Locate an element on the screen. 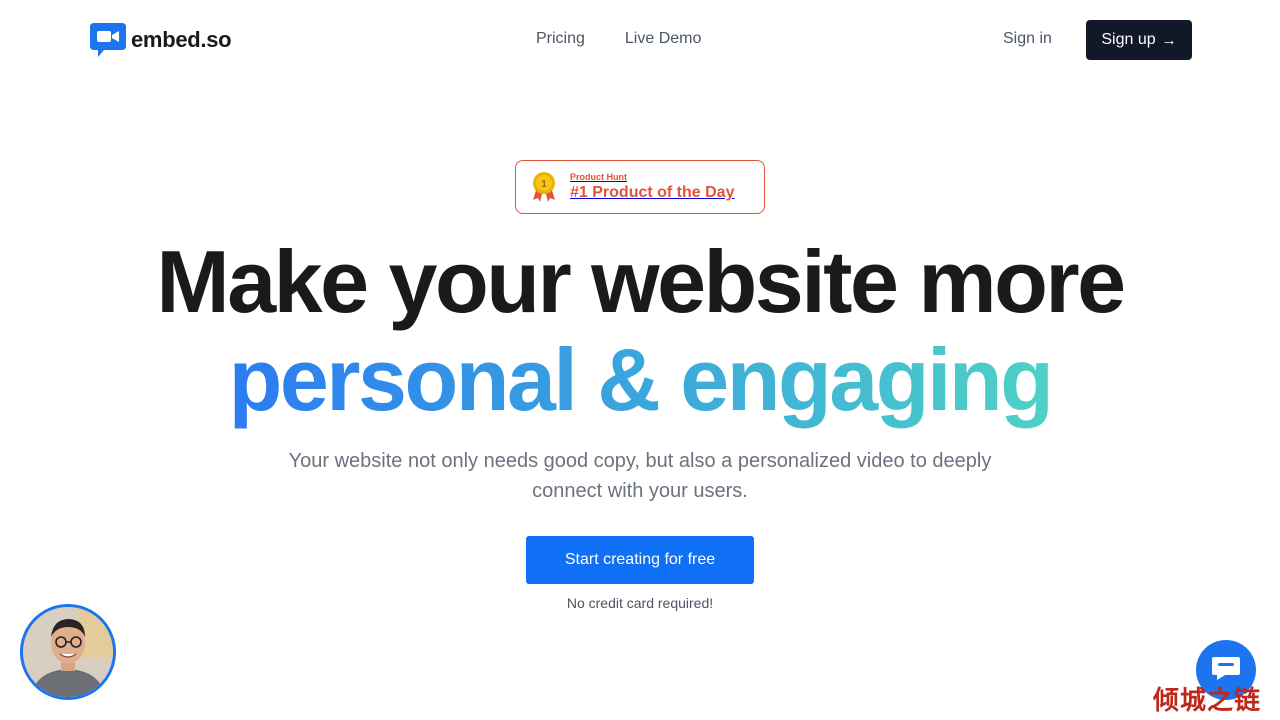  brand-name: embed.so is located at coordinates (181, 39).